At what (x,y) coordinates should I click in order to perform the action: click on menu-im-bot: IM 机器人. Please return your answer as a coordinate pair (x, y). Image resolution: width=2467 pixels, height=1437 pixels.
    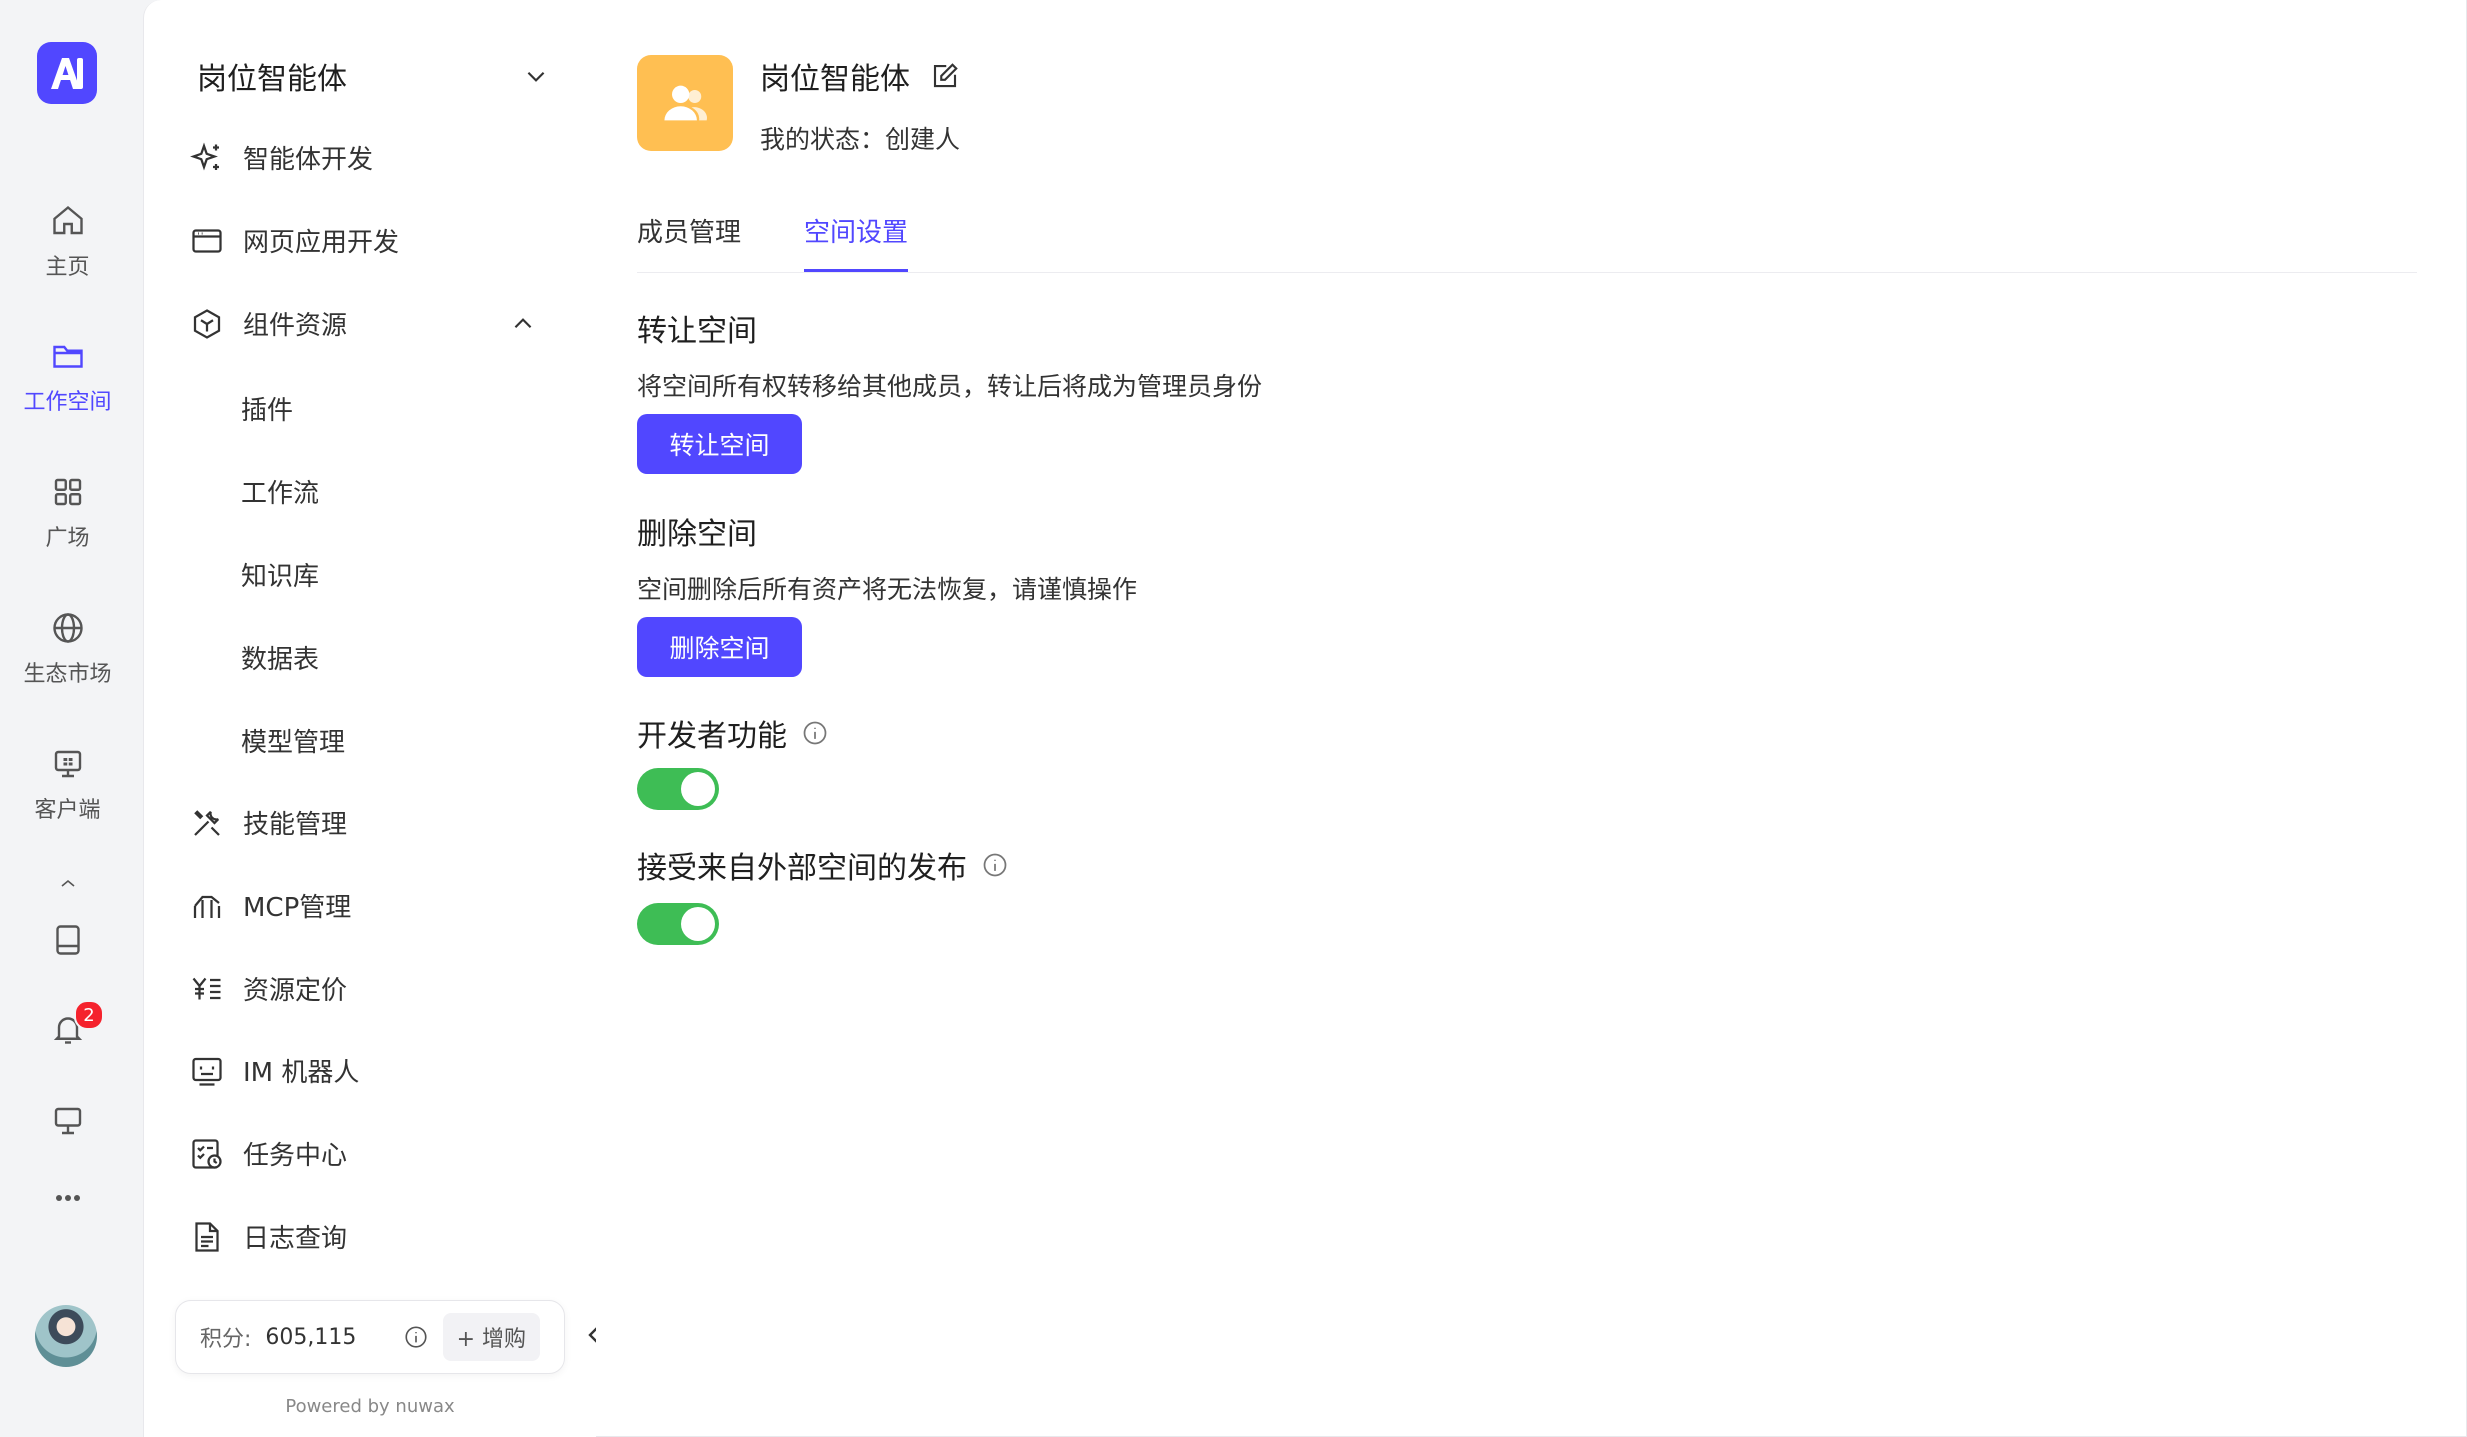
    Looking at the image, I should click on (274, 1070).